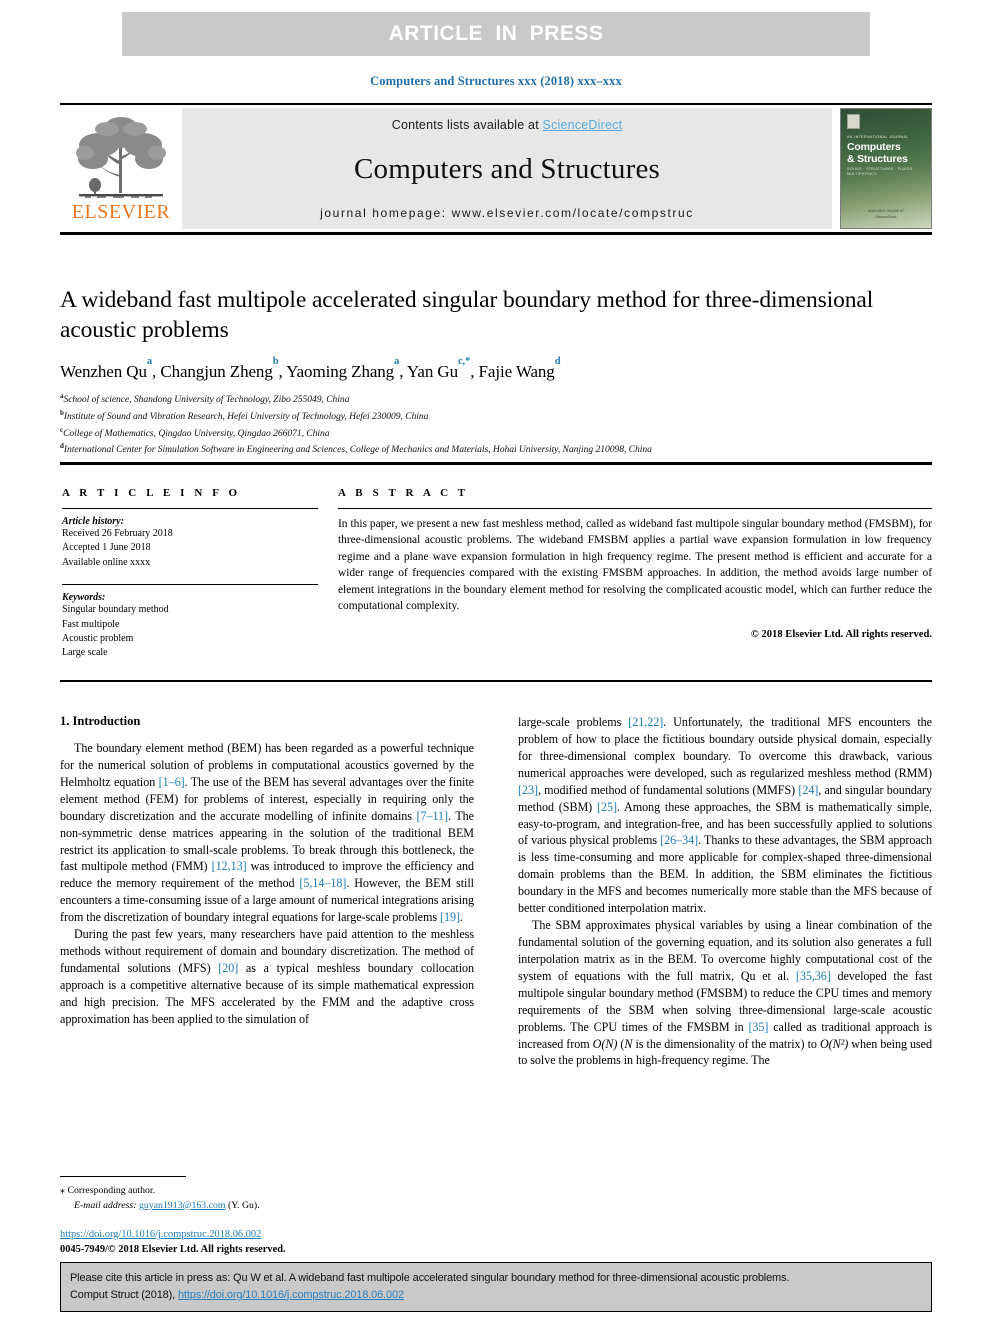 The width and height of the screenshot is (992, 1323). I want to click on cover-publisher-badge, so click(853, 121).